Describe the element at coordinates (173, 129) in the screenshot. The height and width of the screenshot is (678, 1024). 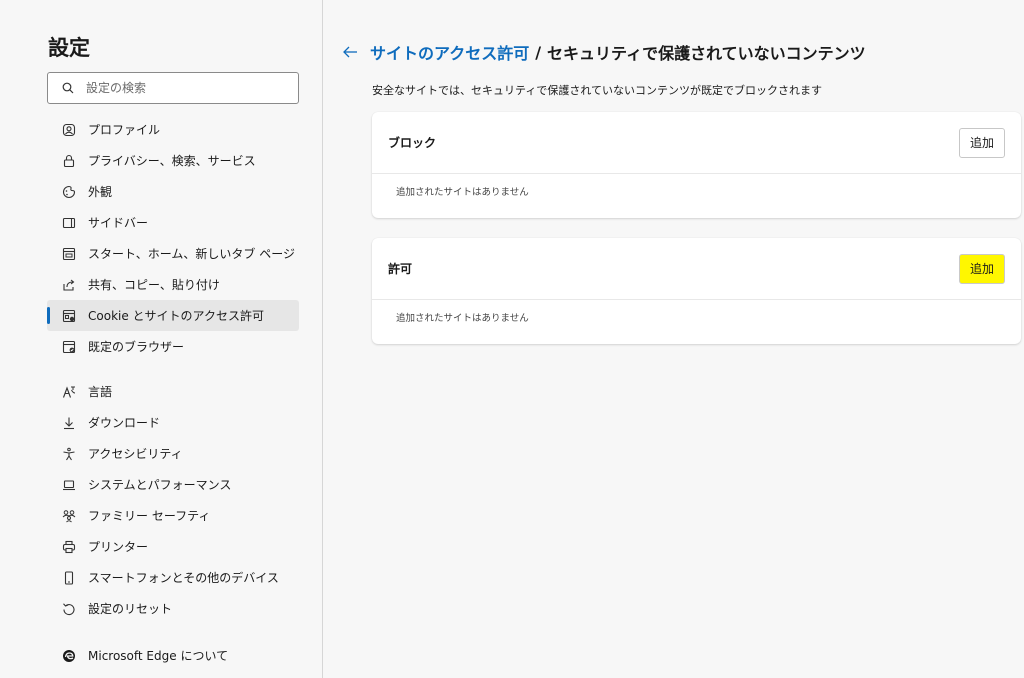
I see `sidebar-item-profile: プロファイル` at that location.